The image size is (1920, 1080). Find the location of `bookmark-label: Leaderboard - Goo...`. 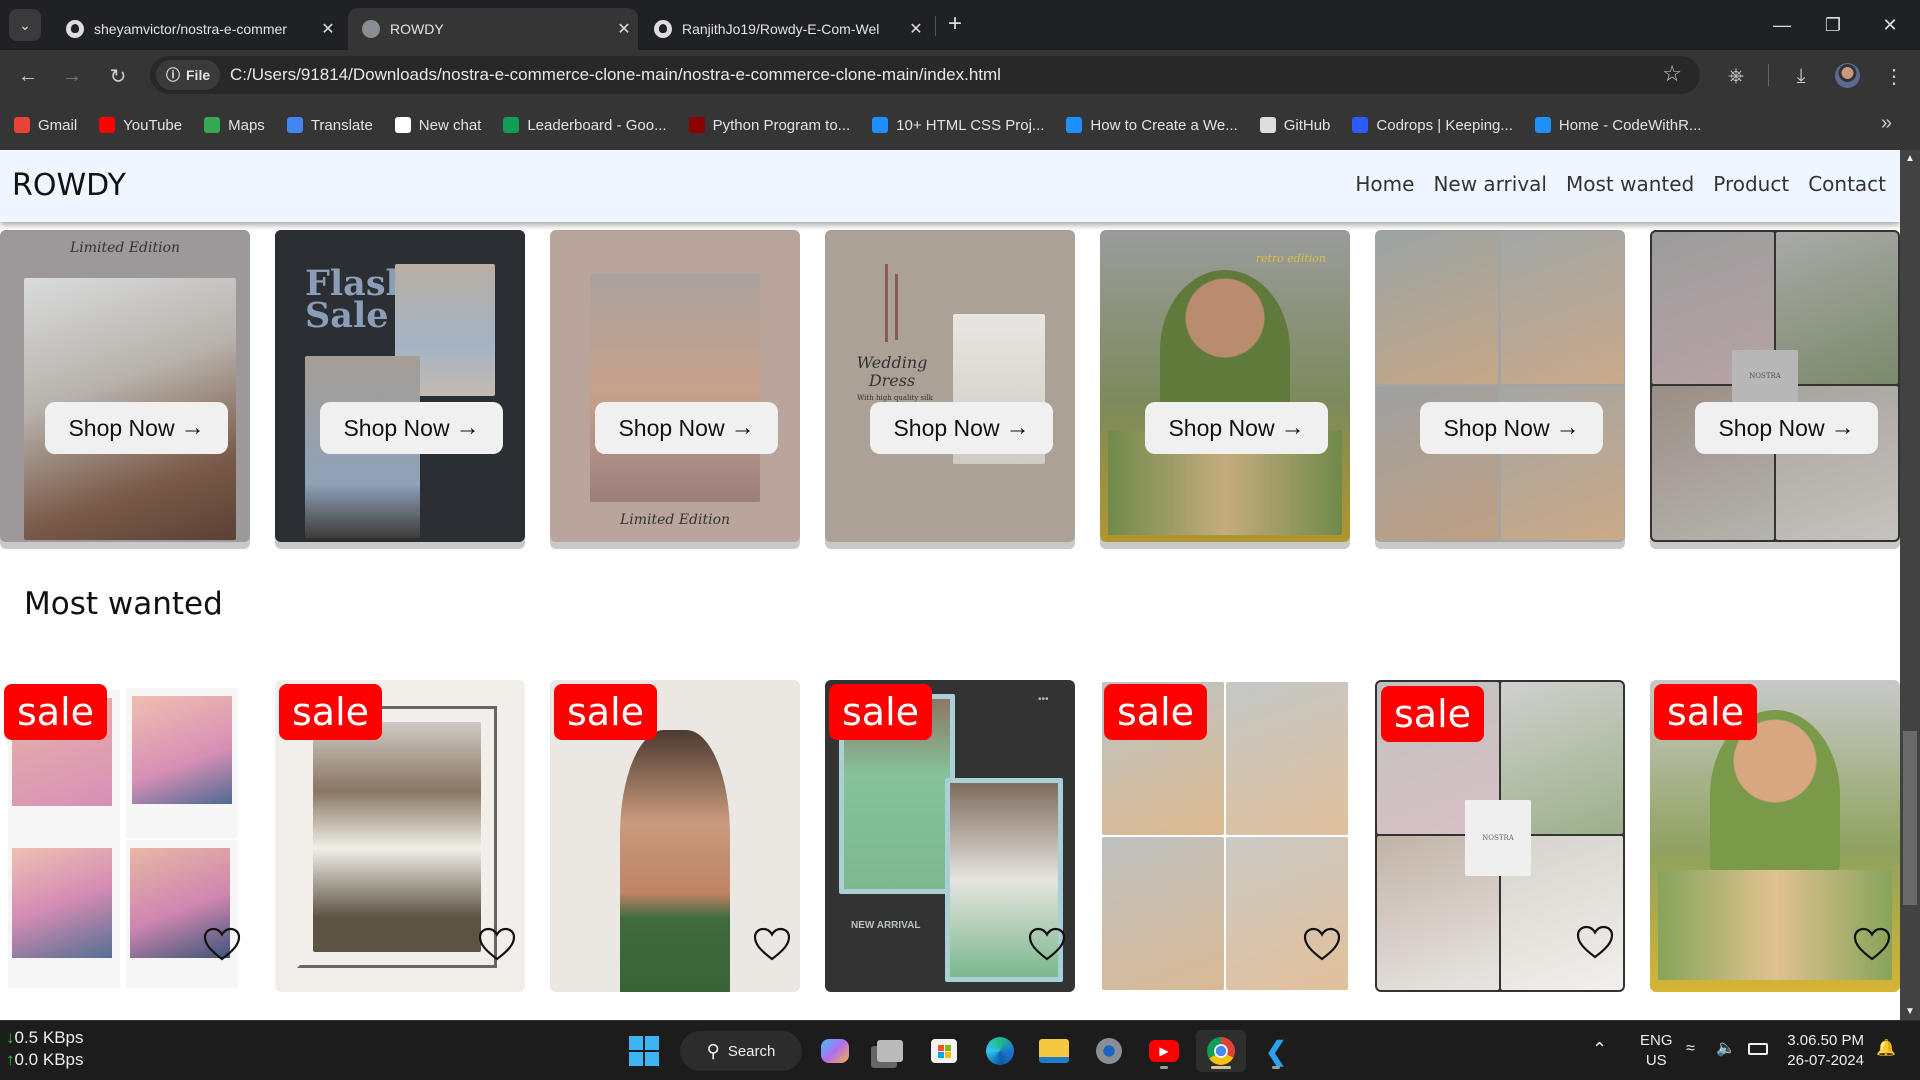

bookmark-label: Leaderboard - Goo... is located at coordinates (597, 125).